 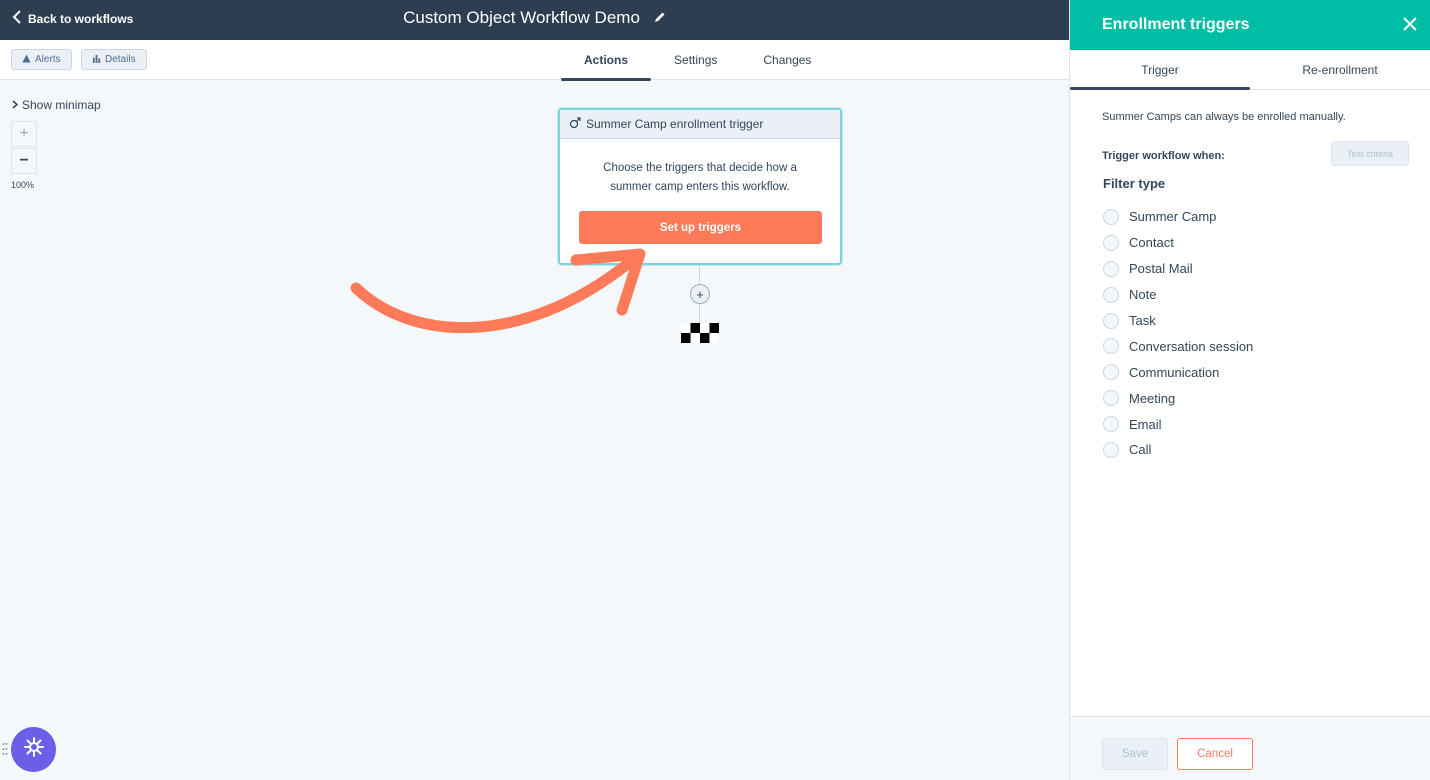 I want to click on workflow-tabs: Actions Settings Changes, so click(x=697, y=60).